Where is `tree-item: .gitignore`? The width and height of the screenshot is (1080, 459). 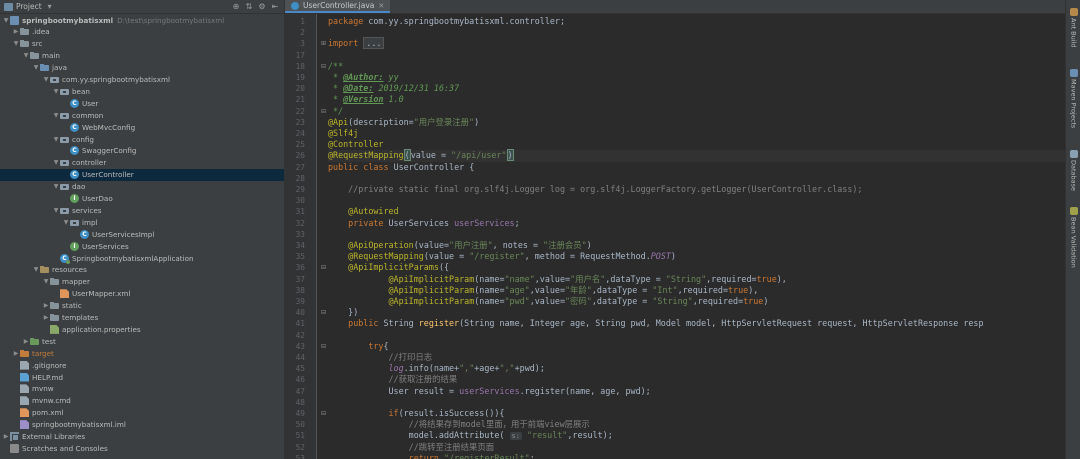 tree-item: .gitignore is located at coordinates (142, 365).